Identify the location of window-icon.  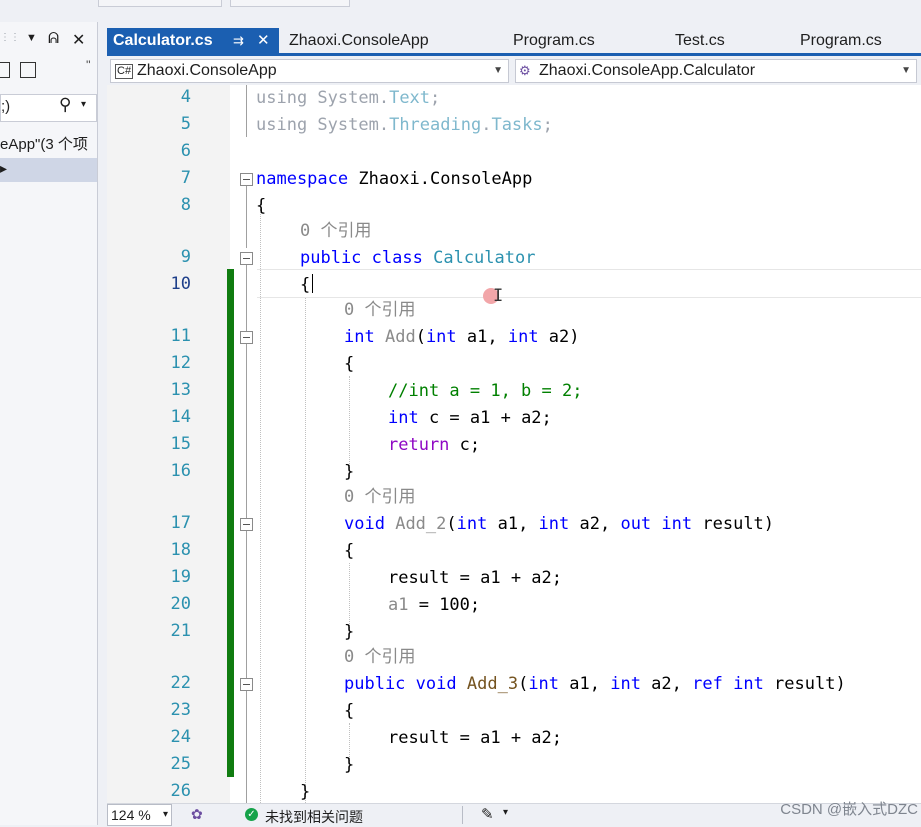
(5, 70).